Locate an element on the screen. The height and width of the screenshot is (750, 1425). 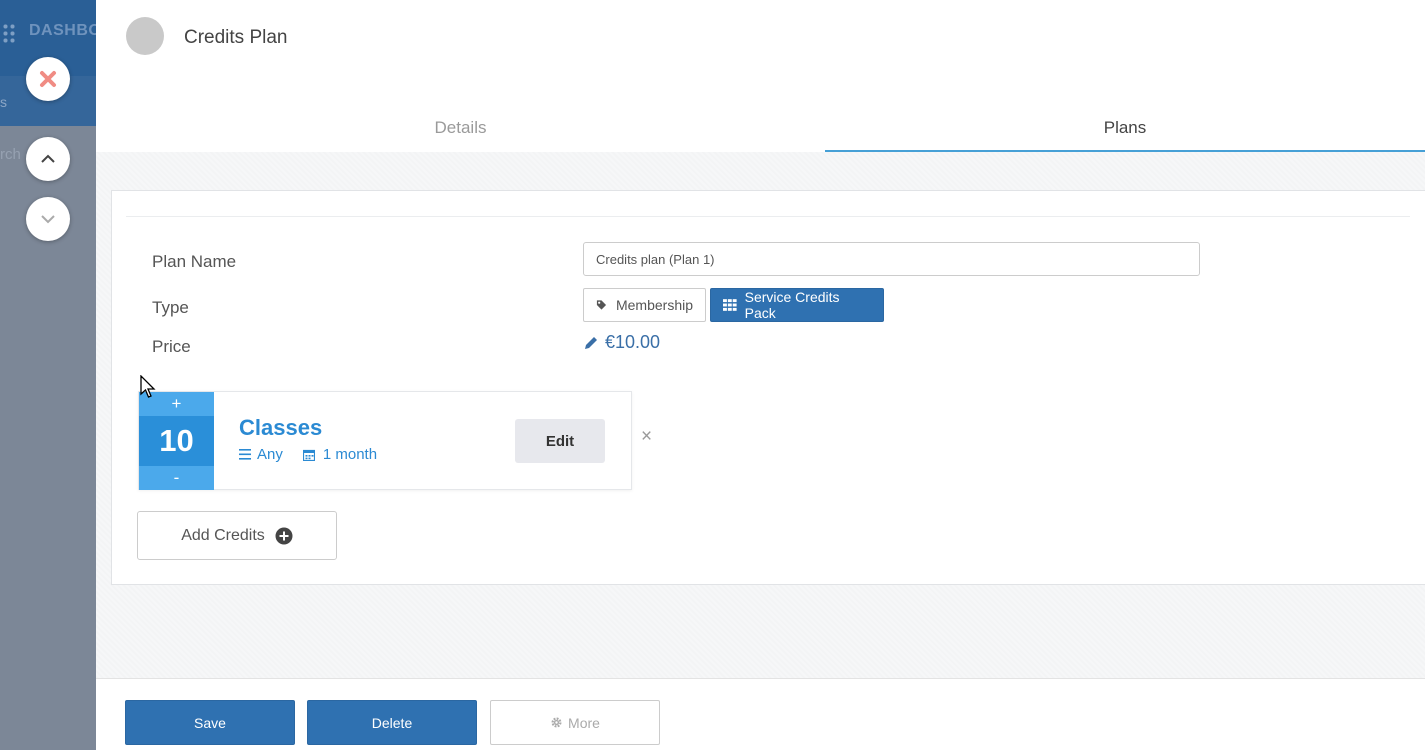
credit-counter: + 10 - is located at coordinates (176, 441).